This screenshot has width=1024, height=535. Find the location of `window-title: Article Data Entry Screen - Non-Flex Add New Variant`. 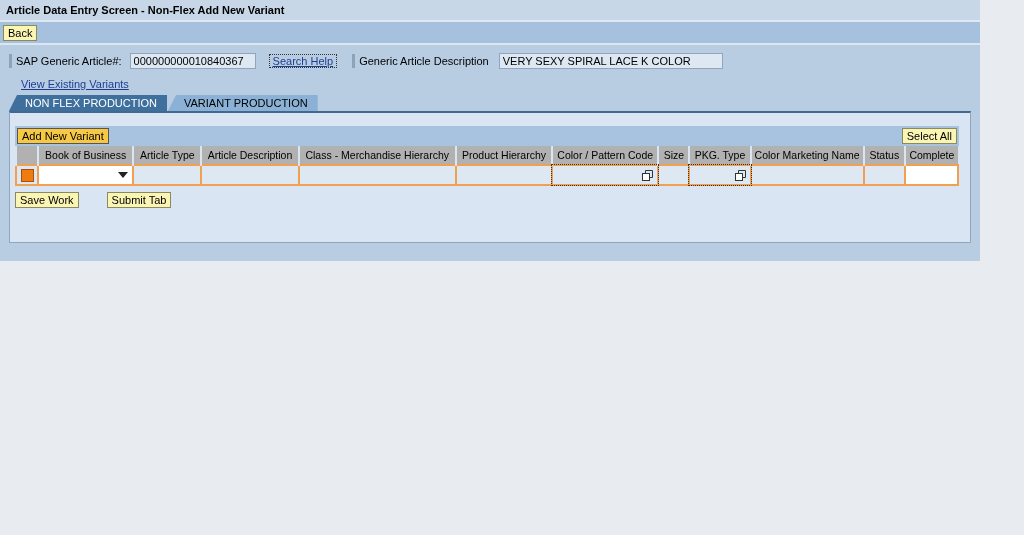

window-title: Article Data Entry Screen - Non-Flex Add New Variant is located at coordinates (490, 11).